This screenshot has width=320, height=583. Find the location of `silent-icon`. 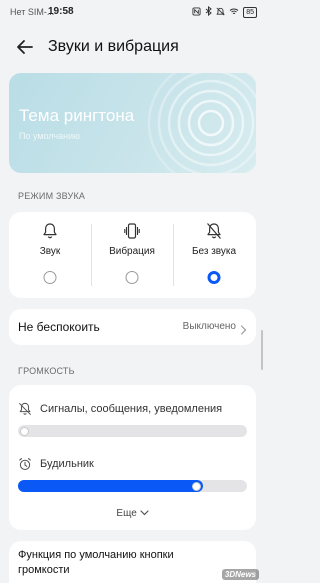

silent-icon is located at coordinates (220, 12).